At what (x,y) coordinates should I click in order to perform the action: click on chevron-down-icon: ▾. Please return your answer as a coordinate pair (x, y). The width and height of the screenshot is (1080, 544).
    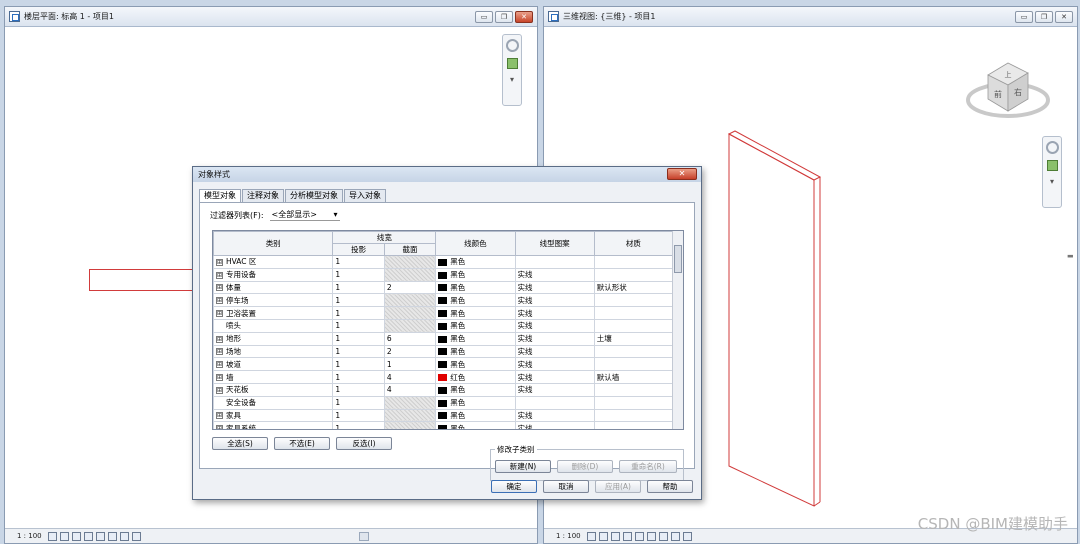
    Looking at the image, I should click on (512, 79).